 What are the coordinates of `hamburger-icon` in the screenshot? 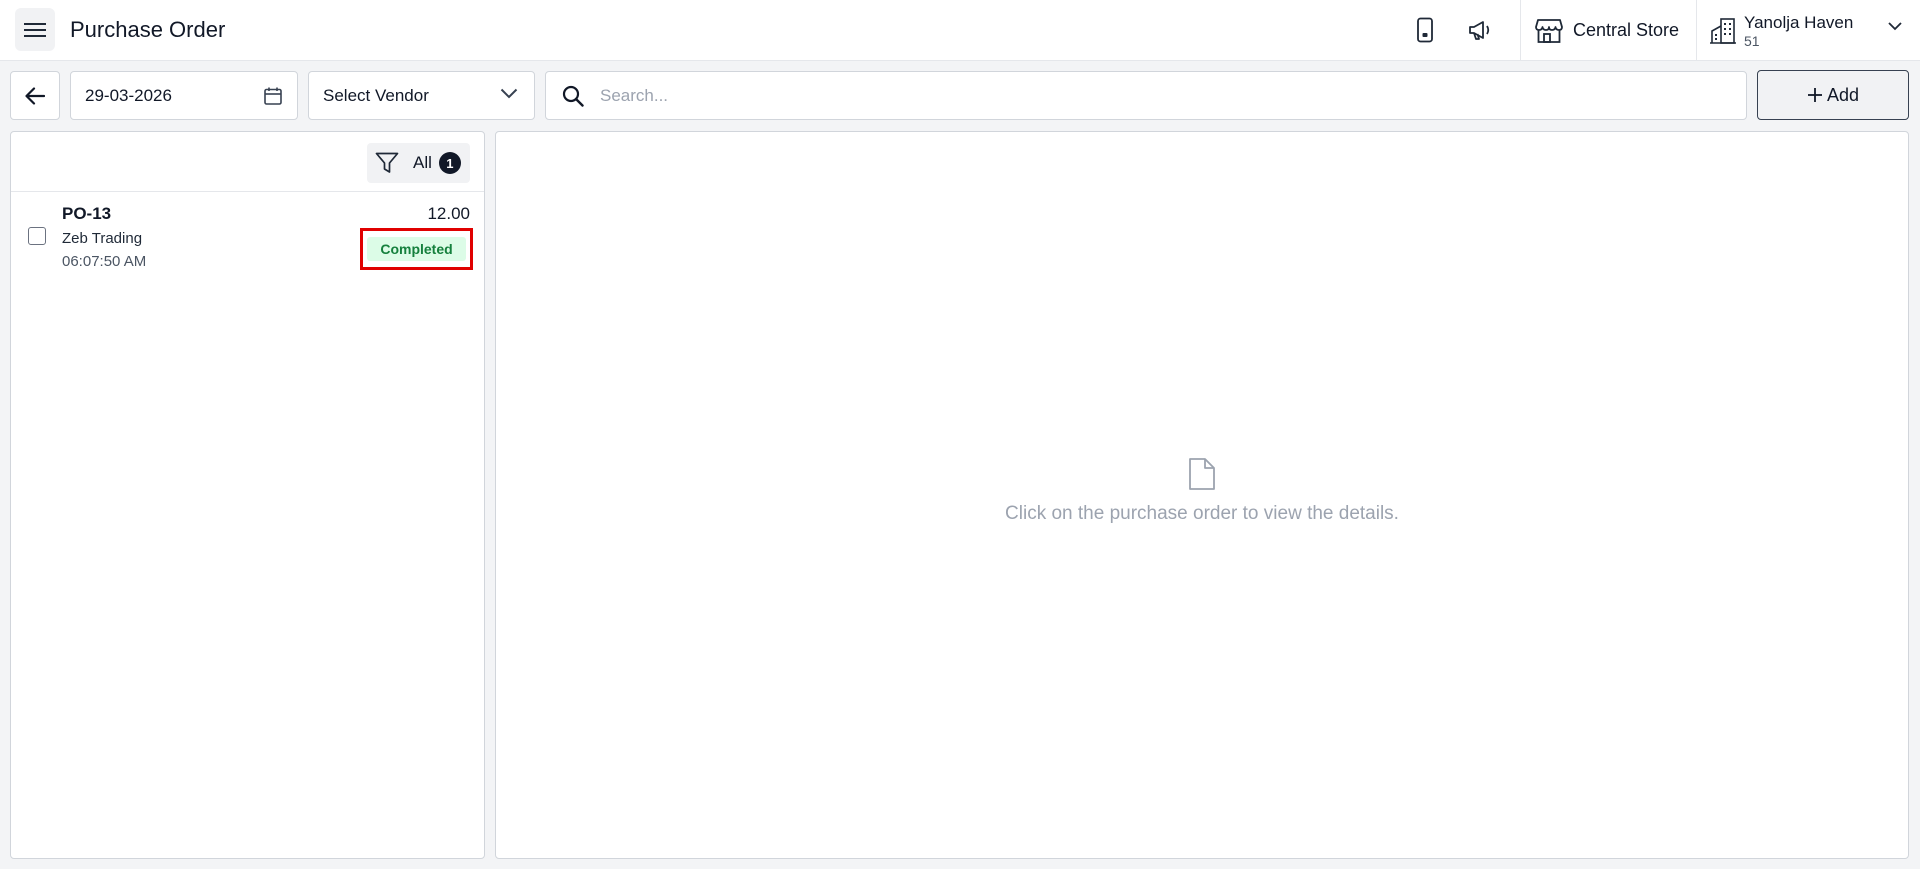 It's located at (35, 29).